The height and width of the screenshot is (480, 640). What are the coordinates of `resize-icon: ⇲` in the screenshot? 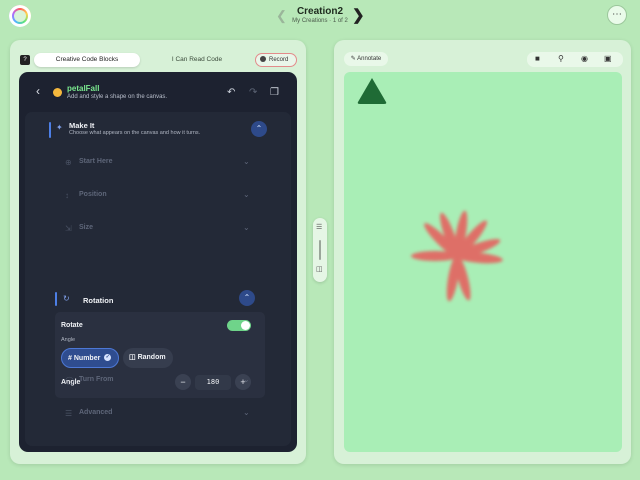 It's located at (68, 228).